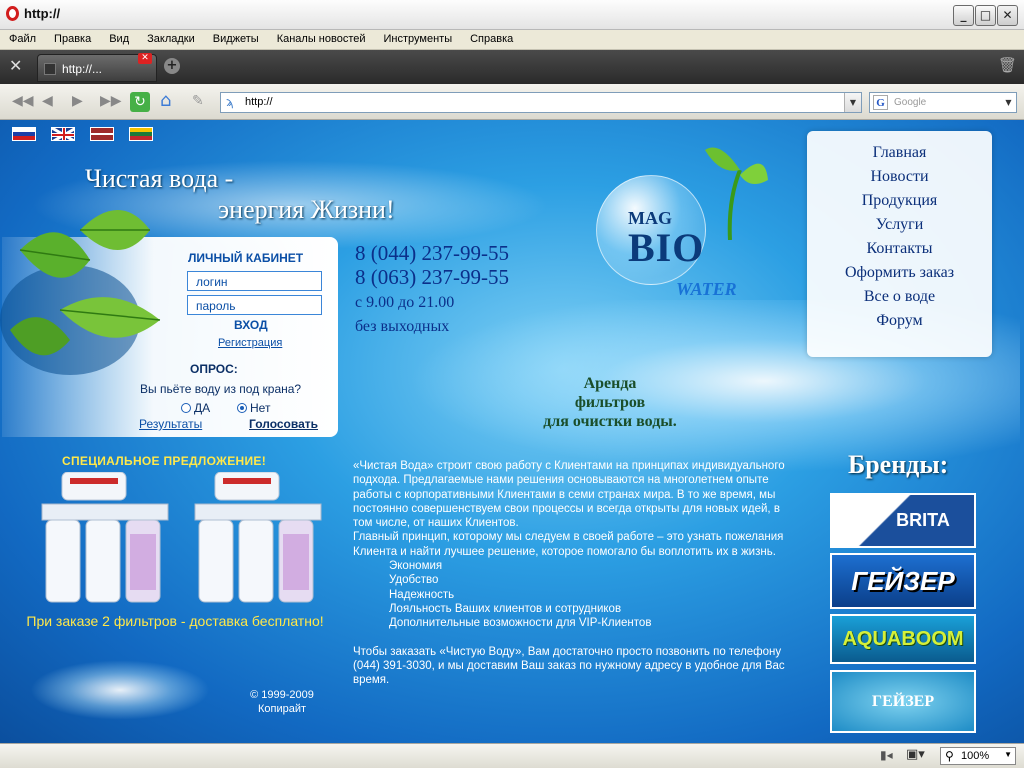 Image resolution: width=1024 pixels, height=768 pixels. What do you see at coordinates (943, 102) in the screenshot?
I see `search-field: G Google ▼` at bounding box center [943, 102].